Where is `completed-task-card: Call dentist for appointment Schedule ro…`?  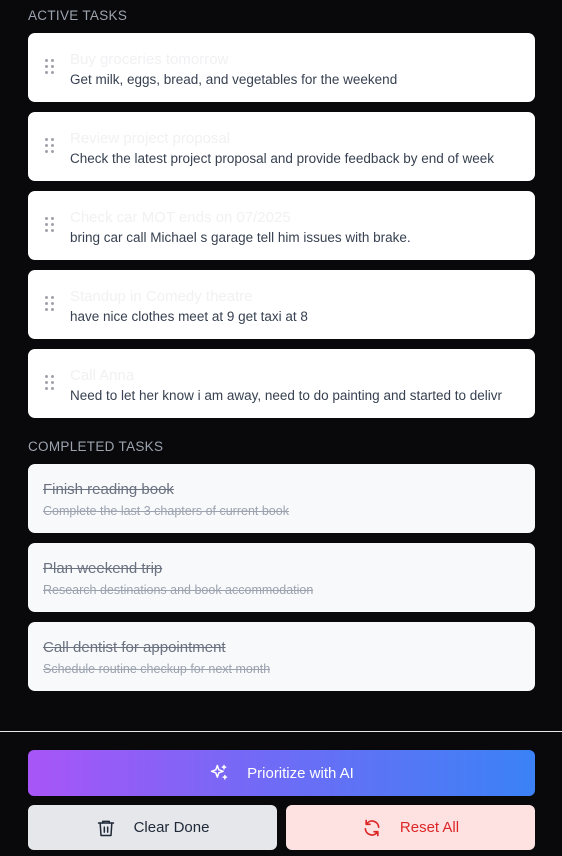 completed-task-card: Call dentist for appointment Schedule ro… is located at coordinates (281, 656).